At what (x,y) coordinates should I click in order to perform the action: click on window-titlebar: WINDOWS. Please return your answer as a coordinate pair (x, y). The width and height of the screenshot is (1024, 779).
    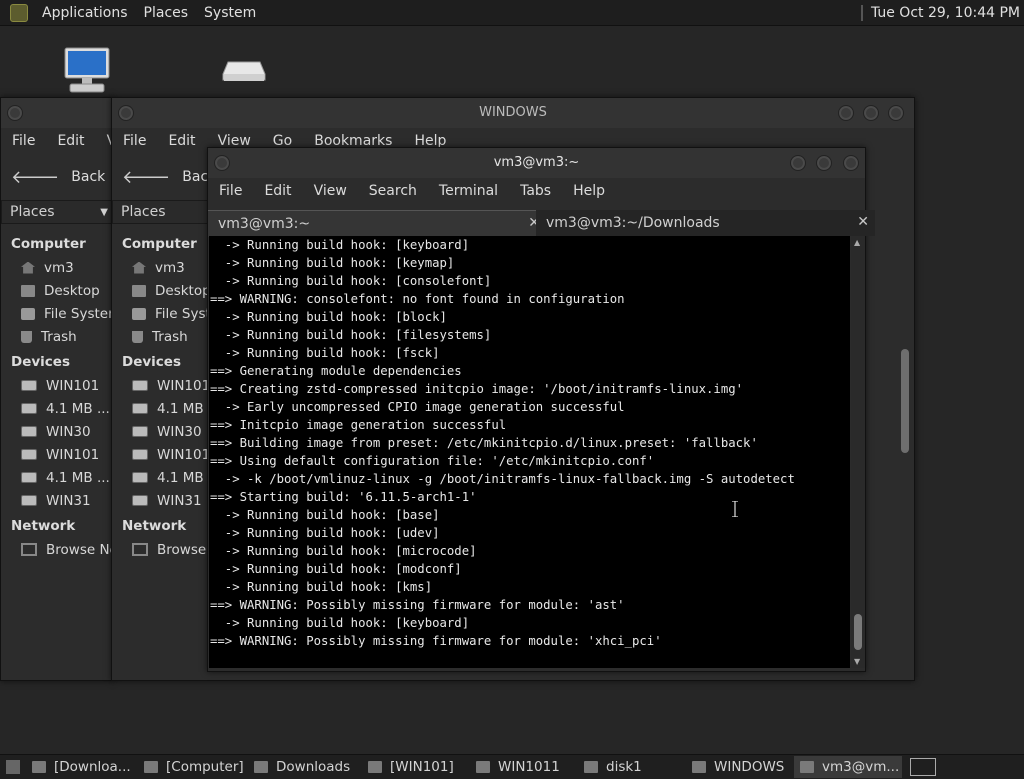
    Looking at the image, I should click on (513, 113).